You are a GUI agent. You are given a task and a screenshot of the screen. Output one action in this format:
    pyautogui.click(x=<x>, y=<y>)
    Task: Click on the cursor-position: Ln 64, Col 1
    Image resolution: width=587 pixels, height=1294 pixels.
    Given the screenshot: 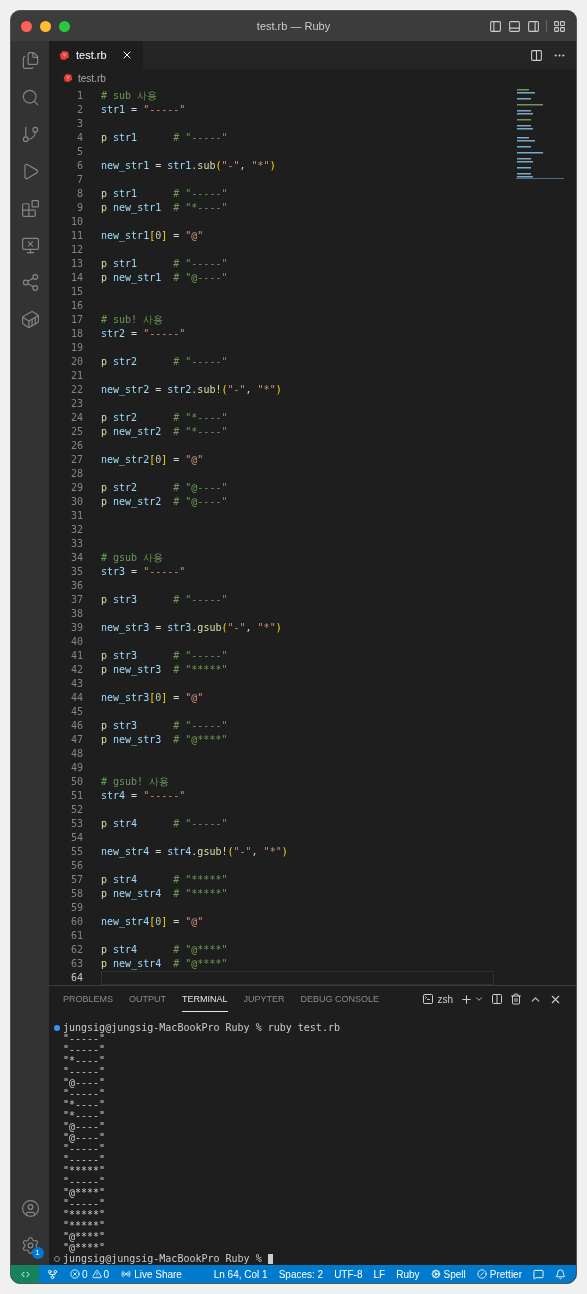 What is the action you would take?
    pyautogui.click(x=240, y=1274)
    